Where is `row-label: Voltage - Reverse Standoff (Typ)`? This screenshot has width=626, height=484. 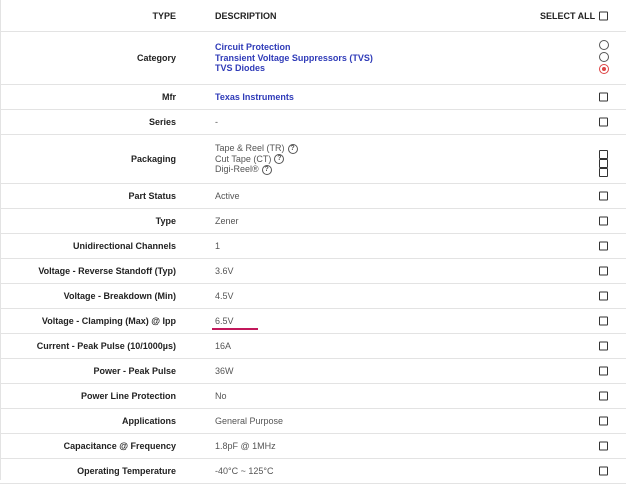
row-label: Voltage - Reverse Standoff (Typ) is located at coordinates (107, 271).